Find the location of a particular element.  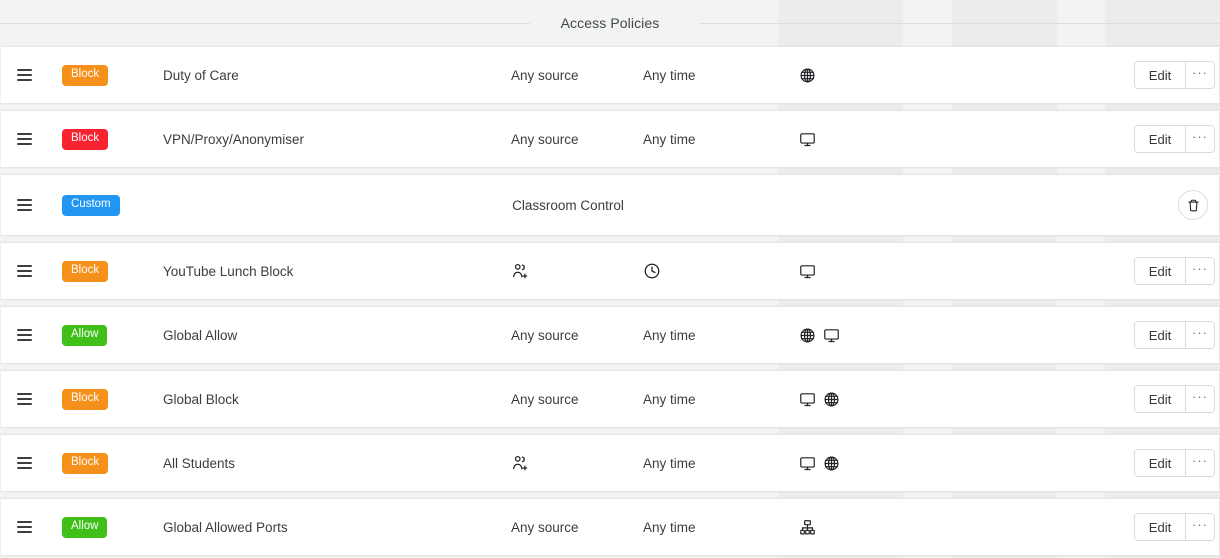

policy-name-text: Global Allowed Ports is located at coordinates (225, 527).